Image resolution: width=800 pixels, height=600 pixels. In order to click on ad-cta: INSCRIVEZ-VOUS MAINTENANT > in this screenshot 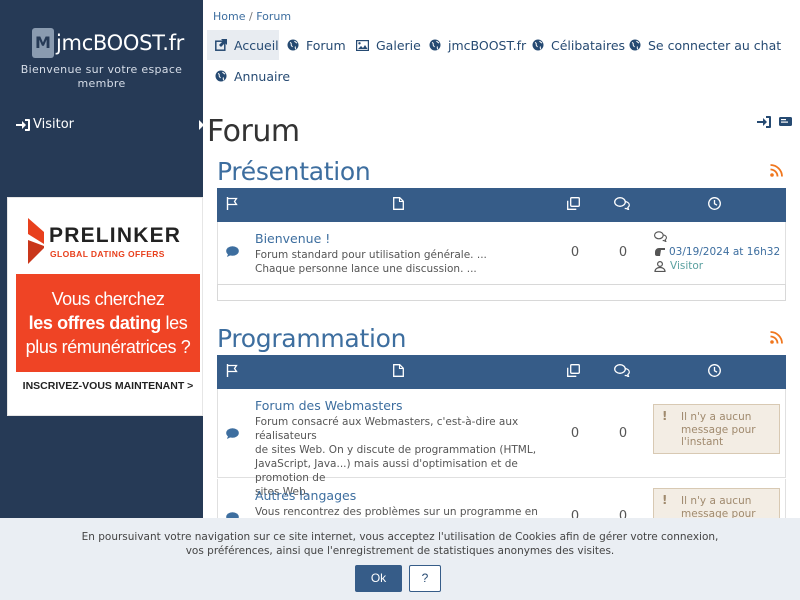, I will do `click(108, 385)`.